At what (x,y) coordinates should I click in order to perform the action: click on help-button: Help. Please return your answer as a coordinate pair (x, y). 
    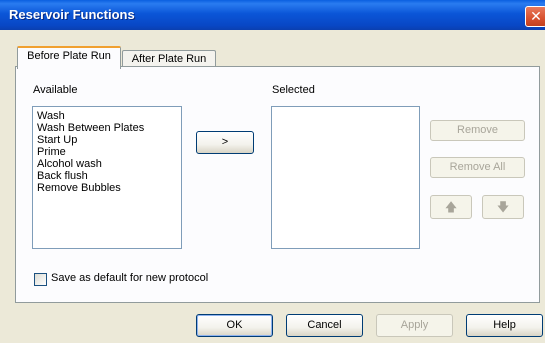
    Looking at the image, I should click on (504, 325).